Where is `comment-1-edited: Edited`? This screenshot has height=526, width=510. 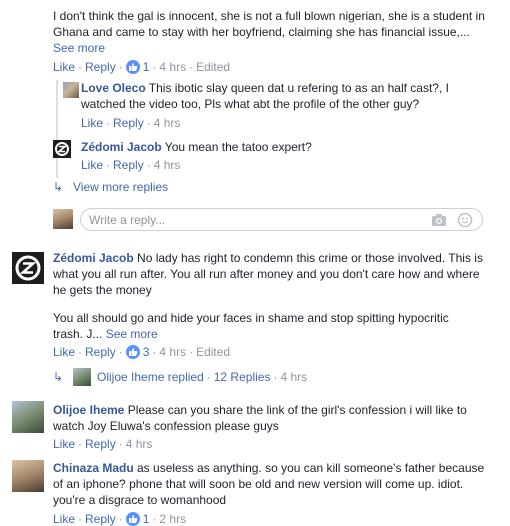 comment-1-edited: Edited is located at coordinates (213, 67).